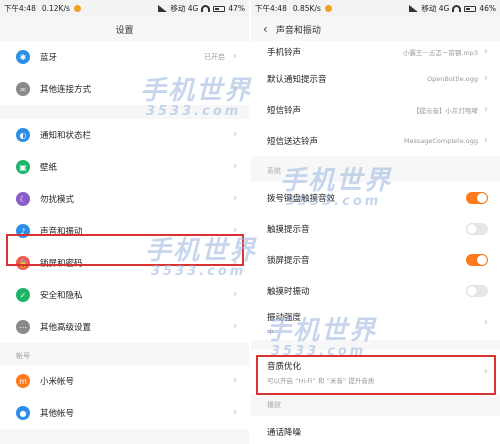  What do you see at coordinates (125, 250) in the screenshot?
I see `highlight-box-sound` at bounding box center [125, 250].